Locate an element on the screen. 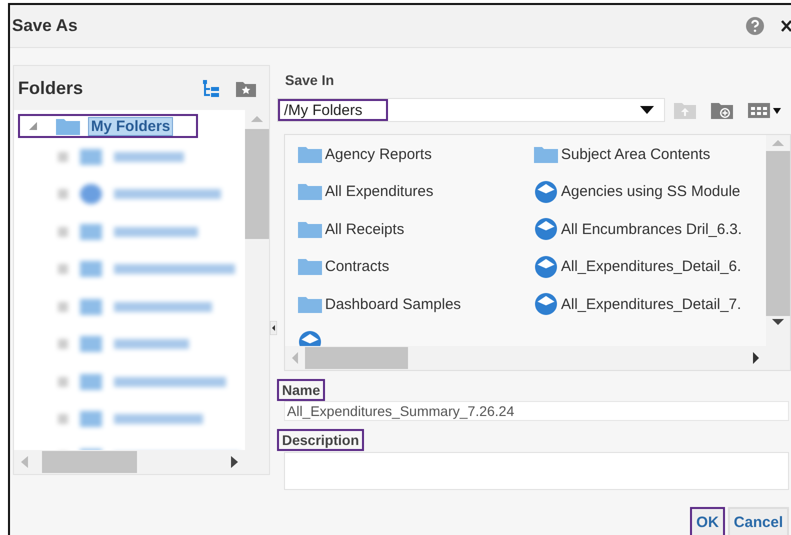 The width and height of the screenshot is (791, 535). dropdown-arrow-icon is located at coordinates (647, 110).